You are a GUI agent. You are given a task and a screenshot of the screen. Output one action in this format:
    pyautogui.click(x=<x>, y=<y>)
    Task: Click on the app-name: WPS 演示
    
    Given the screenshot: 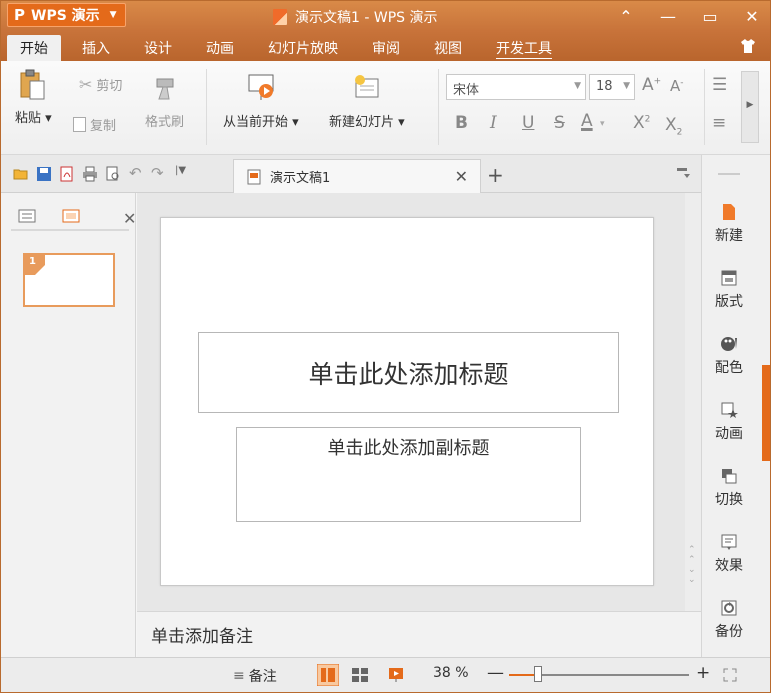 What is the action you would take?
    pyautogui.click(x=65, y=16)
    